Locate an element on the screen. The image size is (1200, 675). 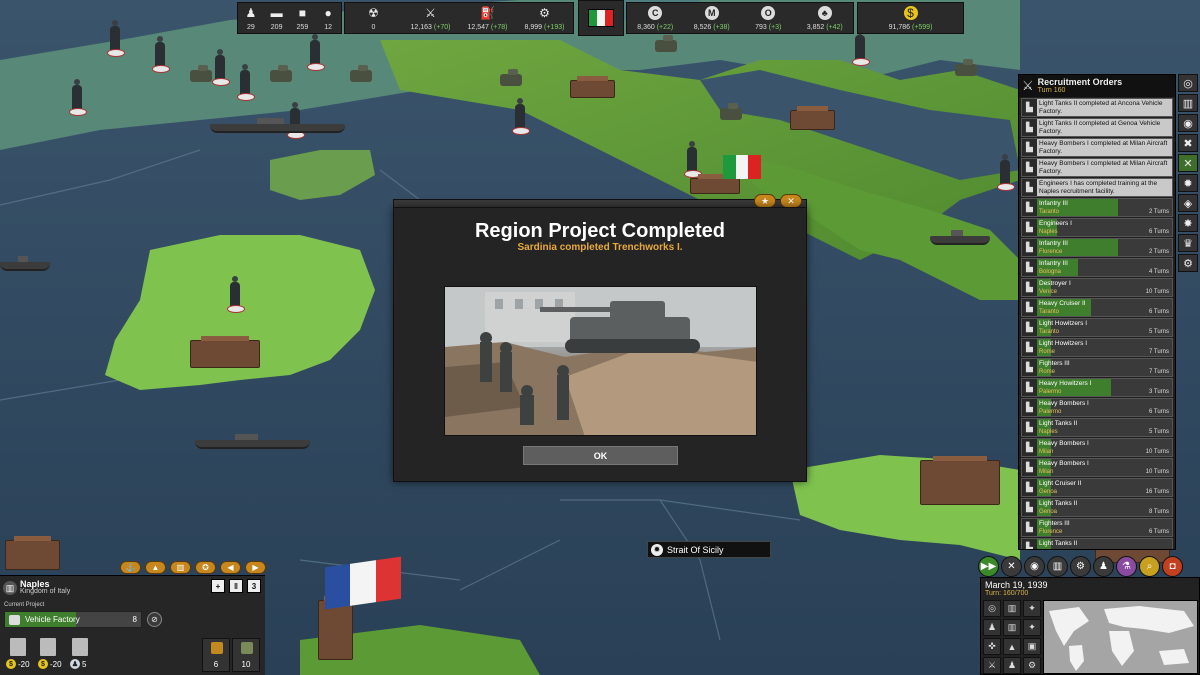
recruitment-order-item: ▙ Heavy Bombers I Palermo 6 Turns is located at coordinates (1097, 407).